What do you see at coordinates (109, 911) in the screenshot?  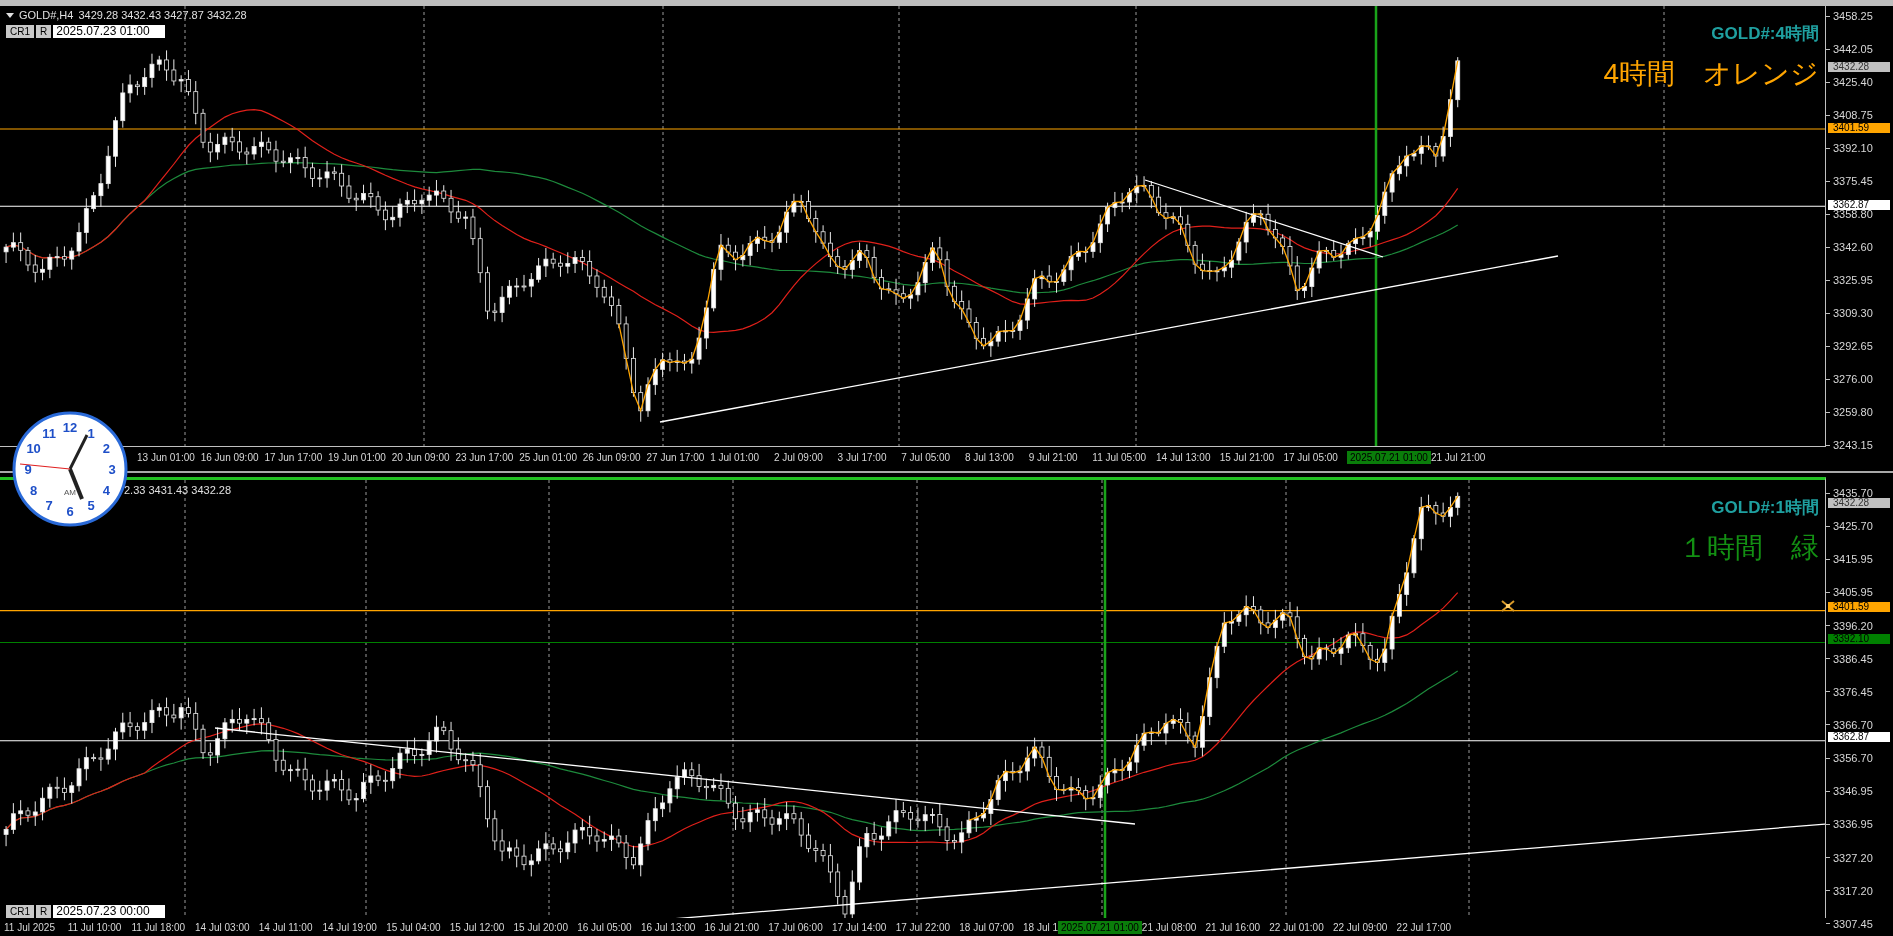 I see `datetime-field: 2025.07.23 00:00` at bounding box center [109, 911].